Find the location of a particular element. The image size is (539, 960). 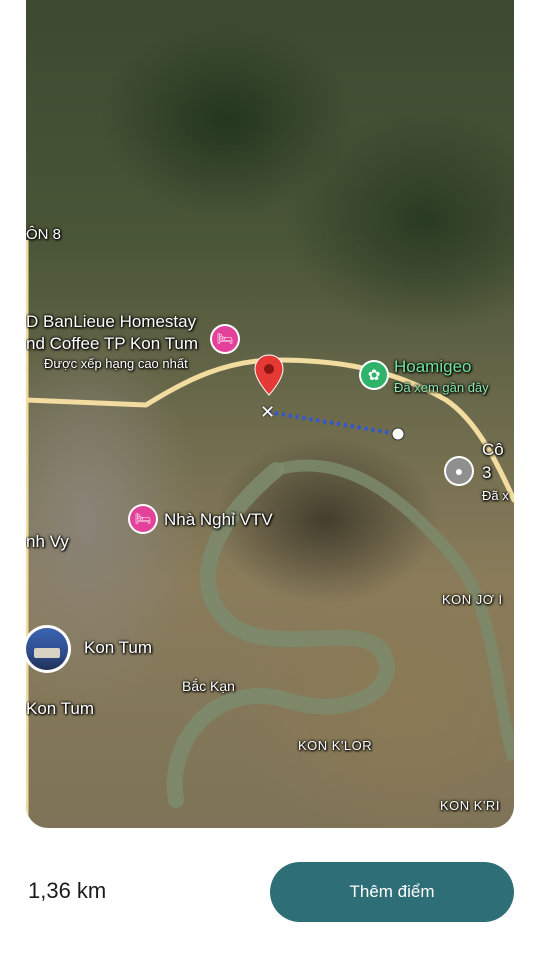

close-icon: ✕ is located at coordinates (267, 412).